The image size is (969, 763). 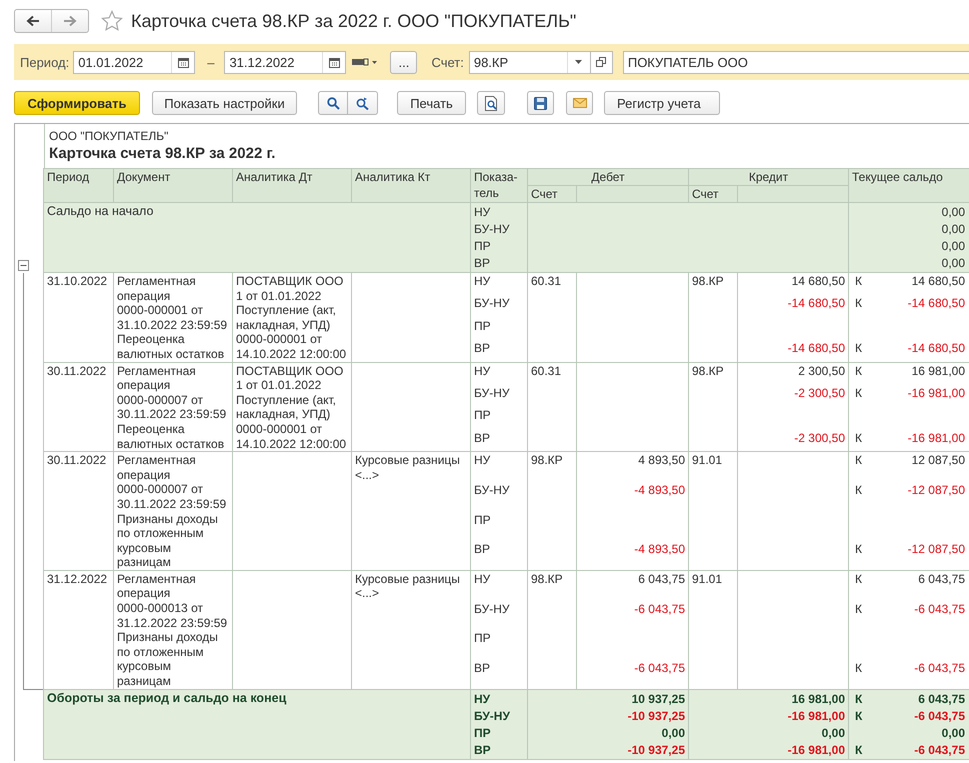 What do you see at coordinates (112, 21) in the screenshot?
I see `star-icon` at bounding box center [112, 21].